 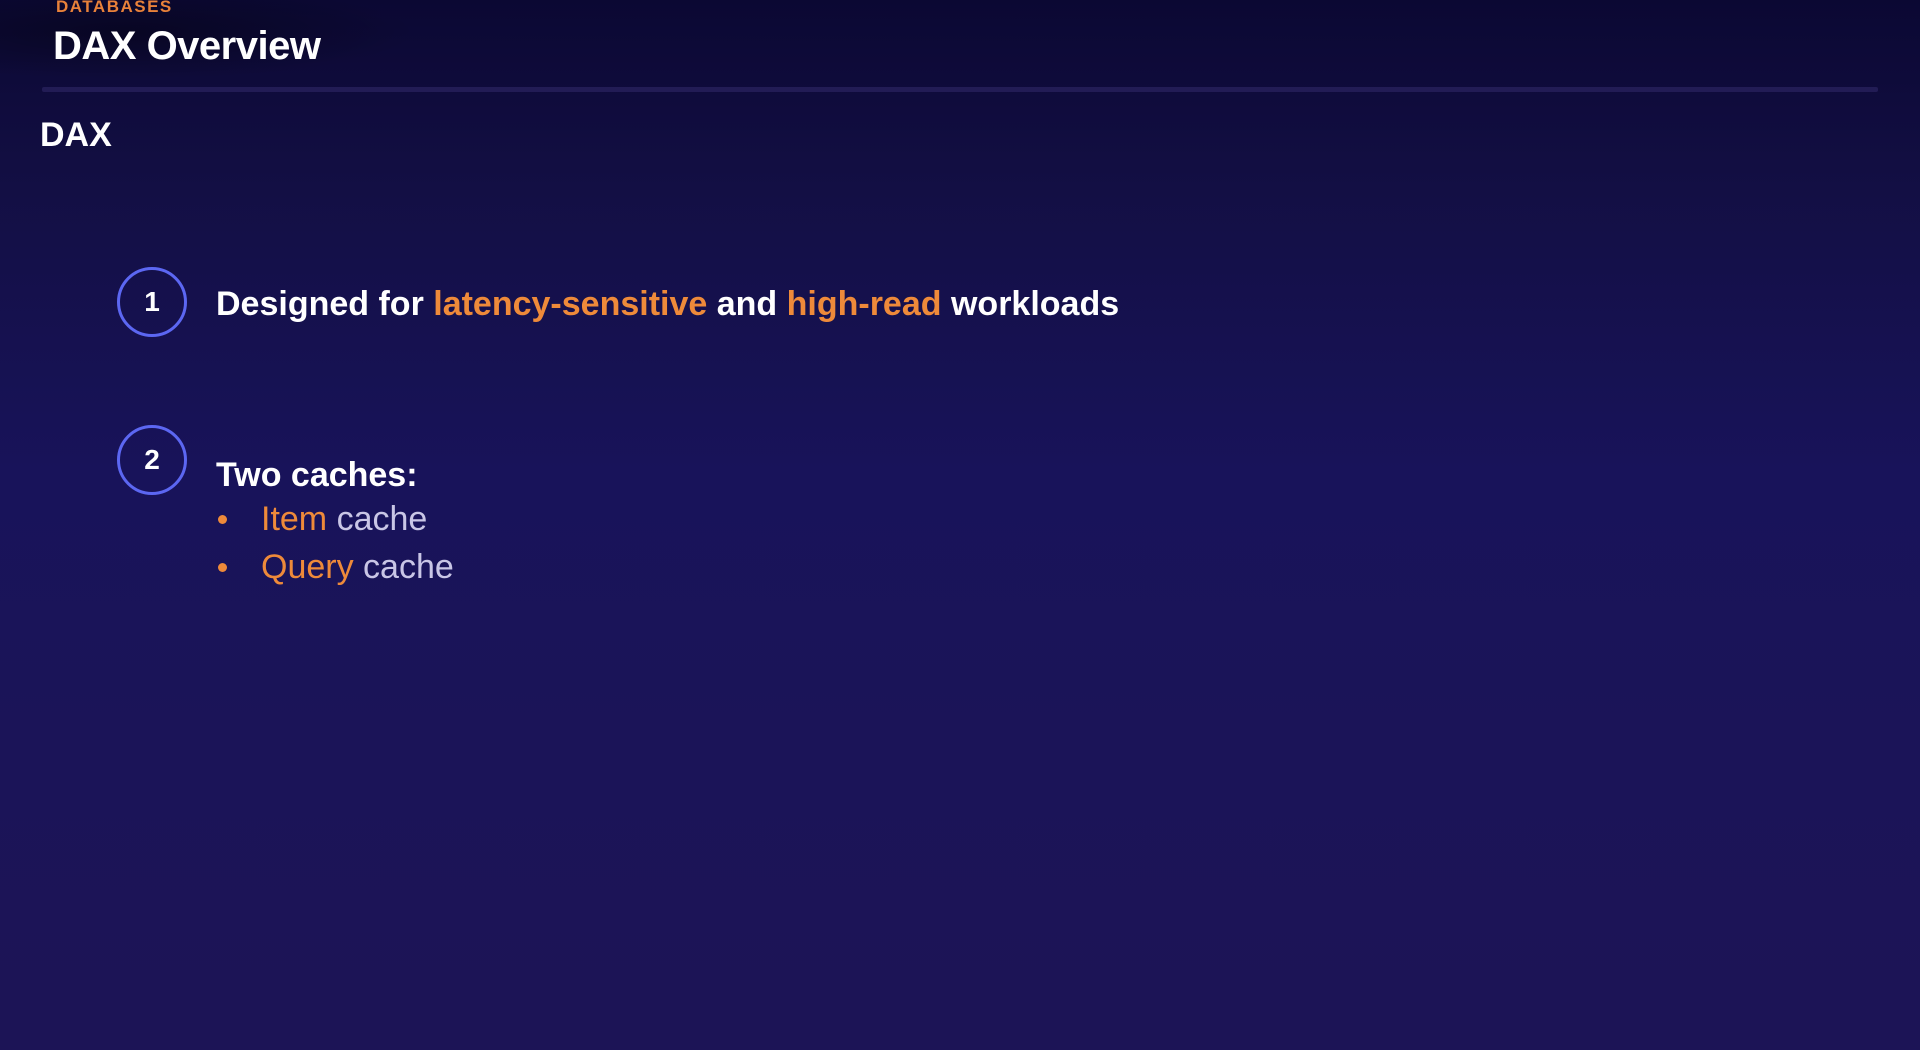 I want to click on header-divider, so click(x=960, y=89).